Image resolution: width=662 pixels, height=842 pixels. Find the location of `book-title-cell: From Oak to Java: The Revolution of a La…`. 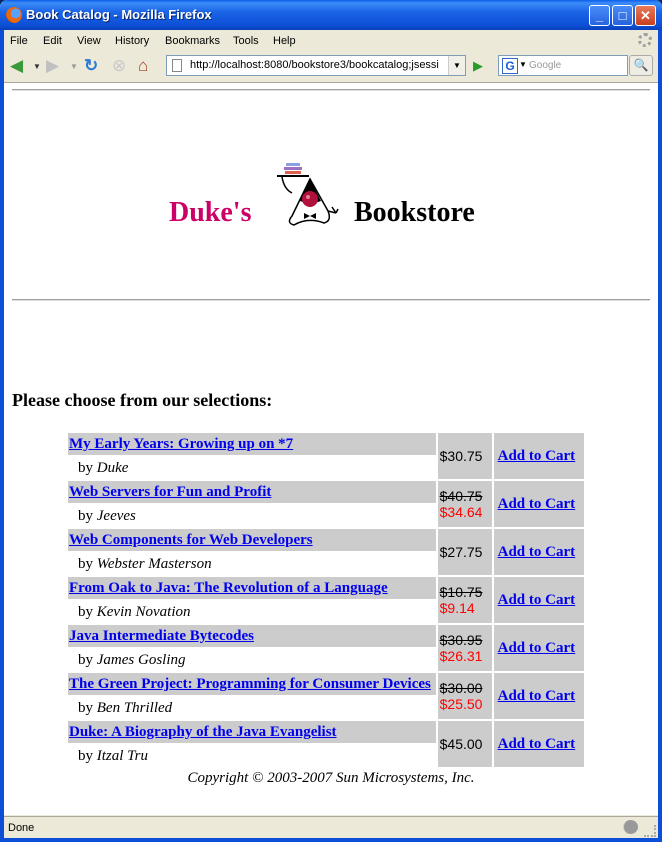

book-title-cell: From Oak to Java: The Revolution of a La… is located at coordinates (252, 588).